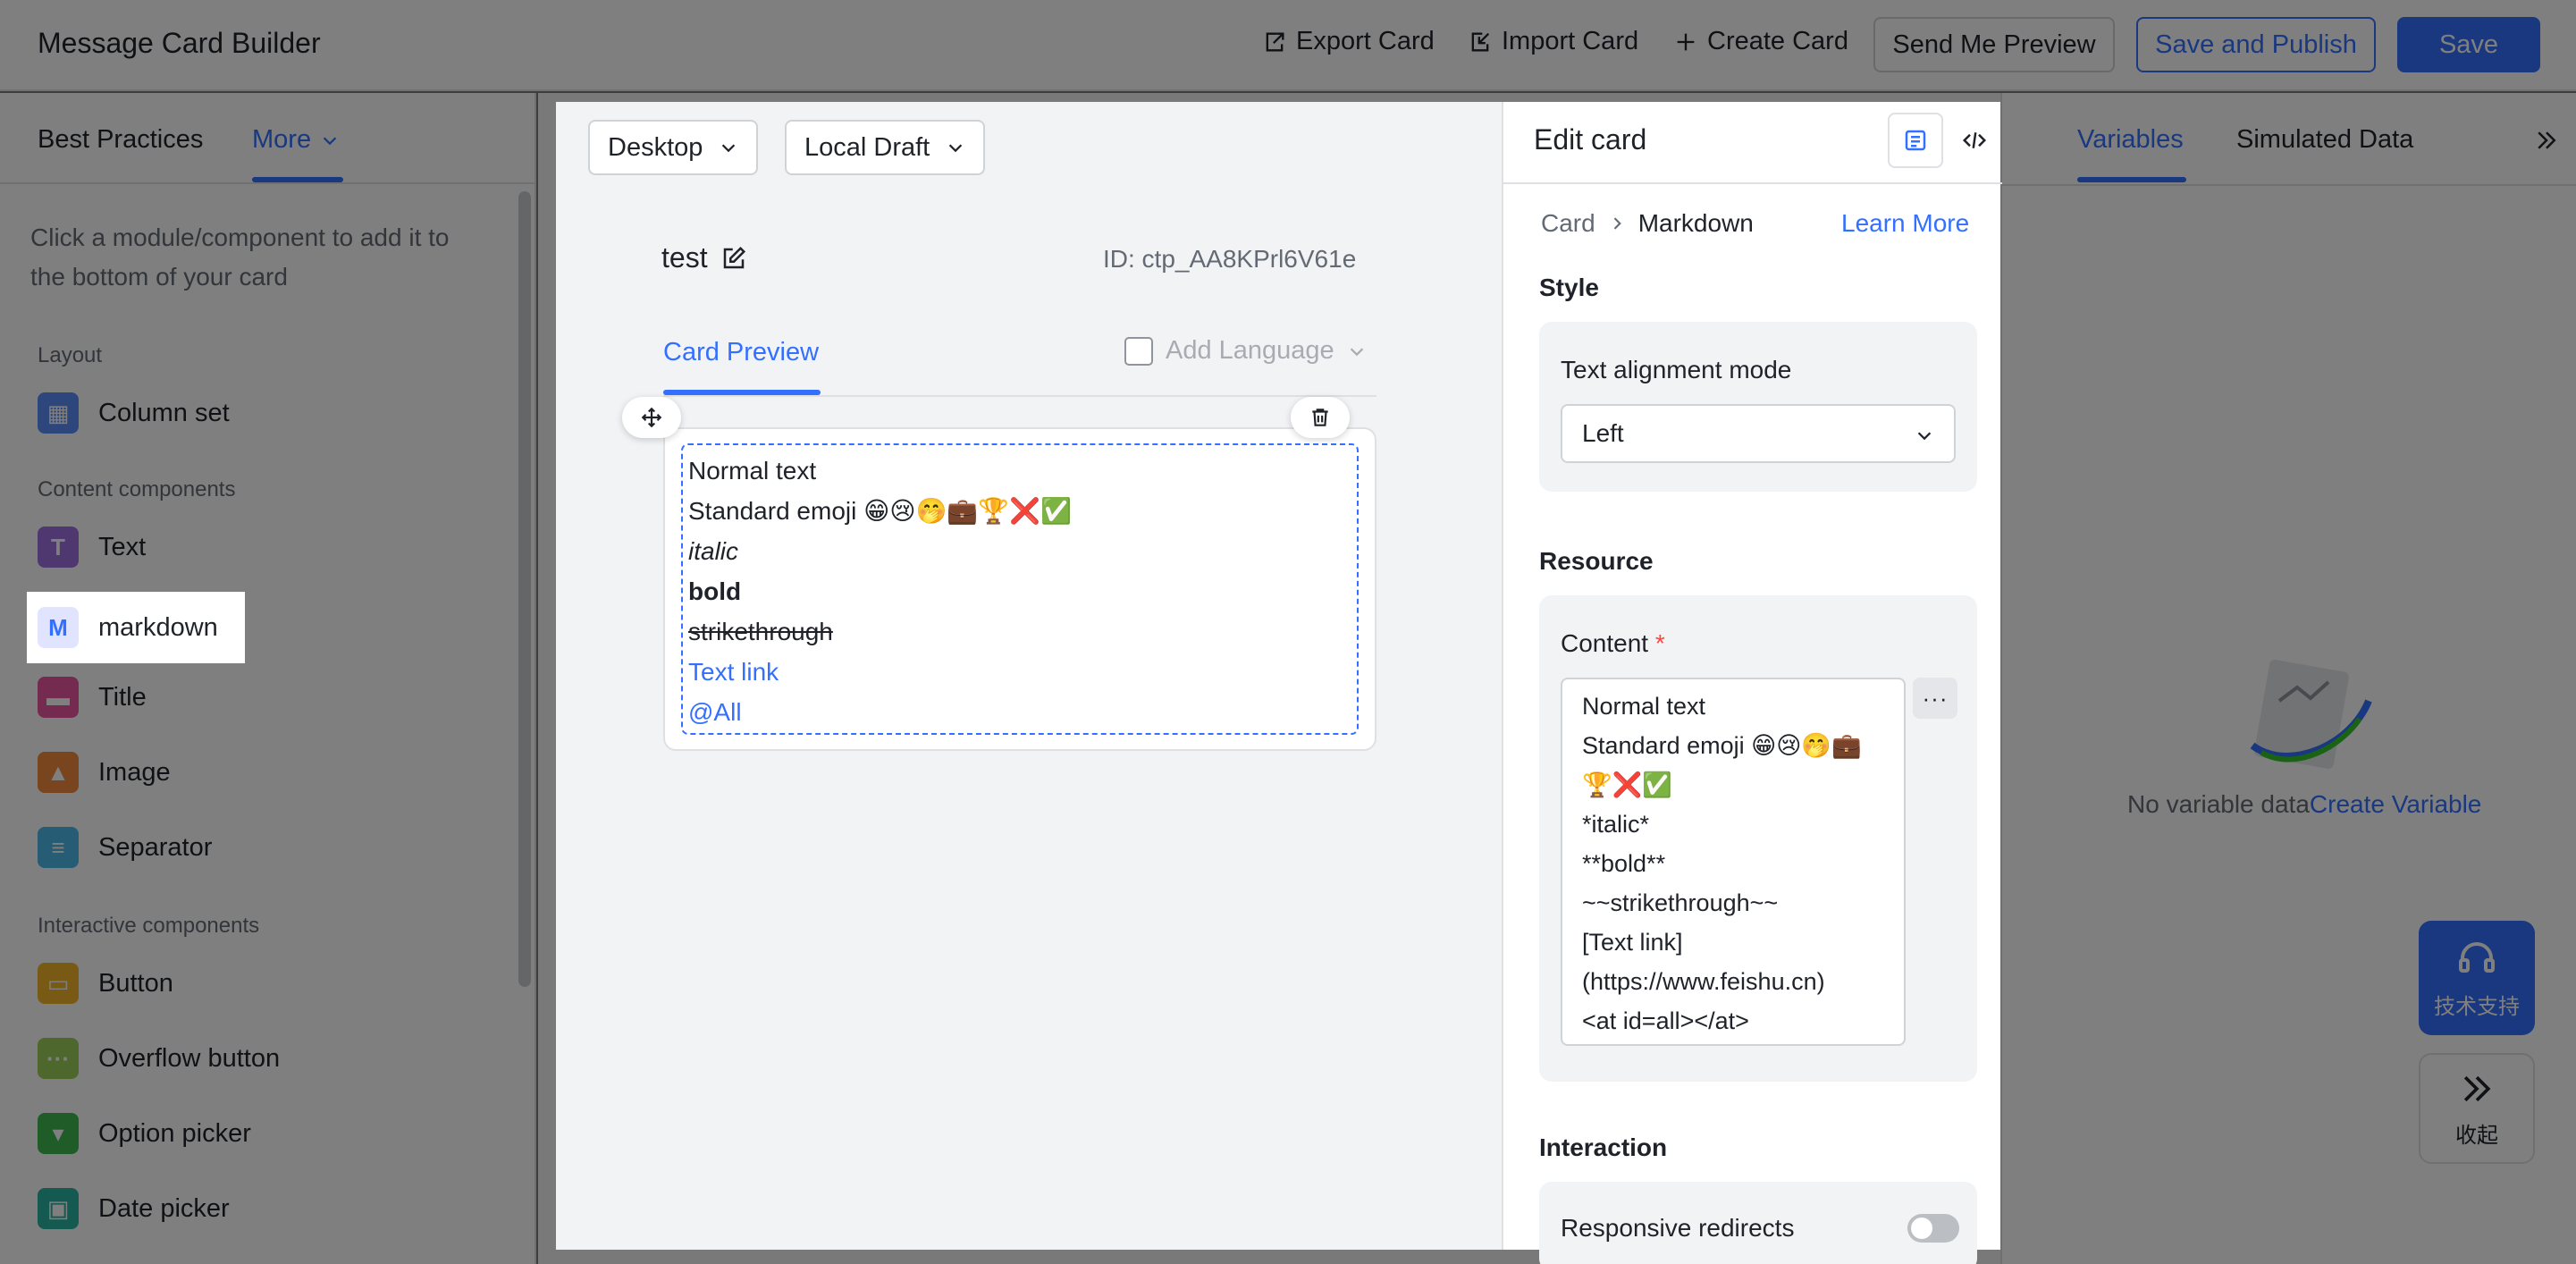 Image resolution: width=2576 pixels, height=1264 pixels. Describe the element at coordinates (1020, 396) in the screenshot. I see `tabs-border` at that location.